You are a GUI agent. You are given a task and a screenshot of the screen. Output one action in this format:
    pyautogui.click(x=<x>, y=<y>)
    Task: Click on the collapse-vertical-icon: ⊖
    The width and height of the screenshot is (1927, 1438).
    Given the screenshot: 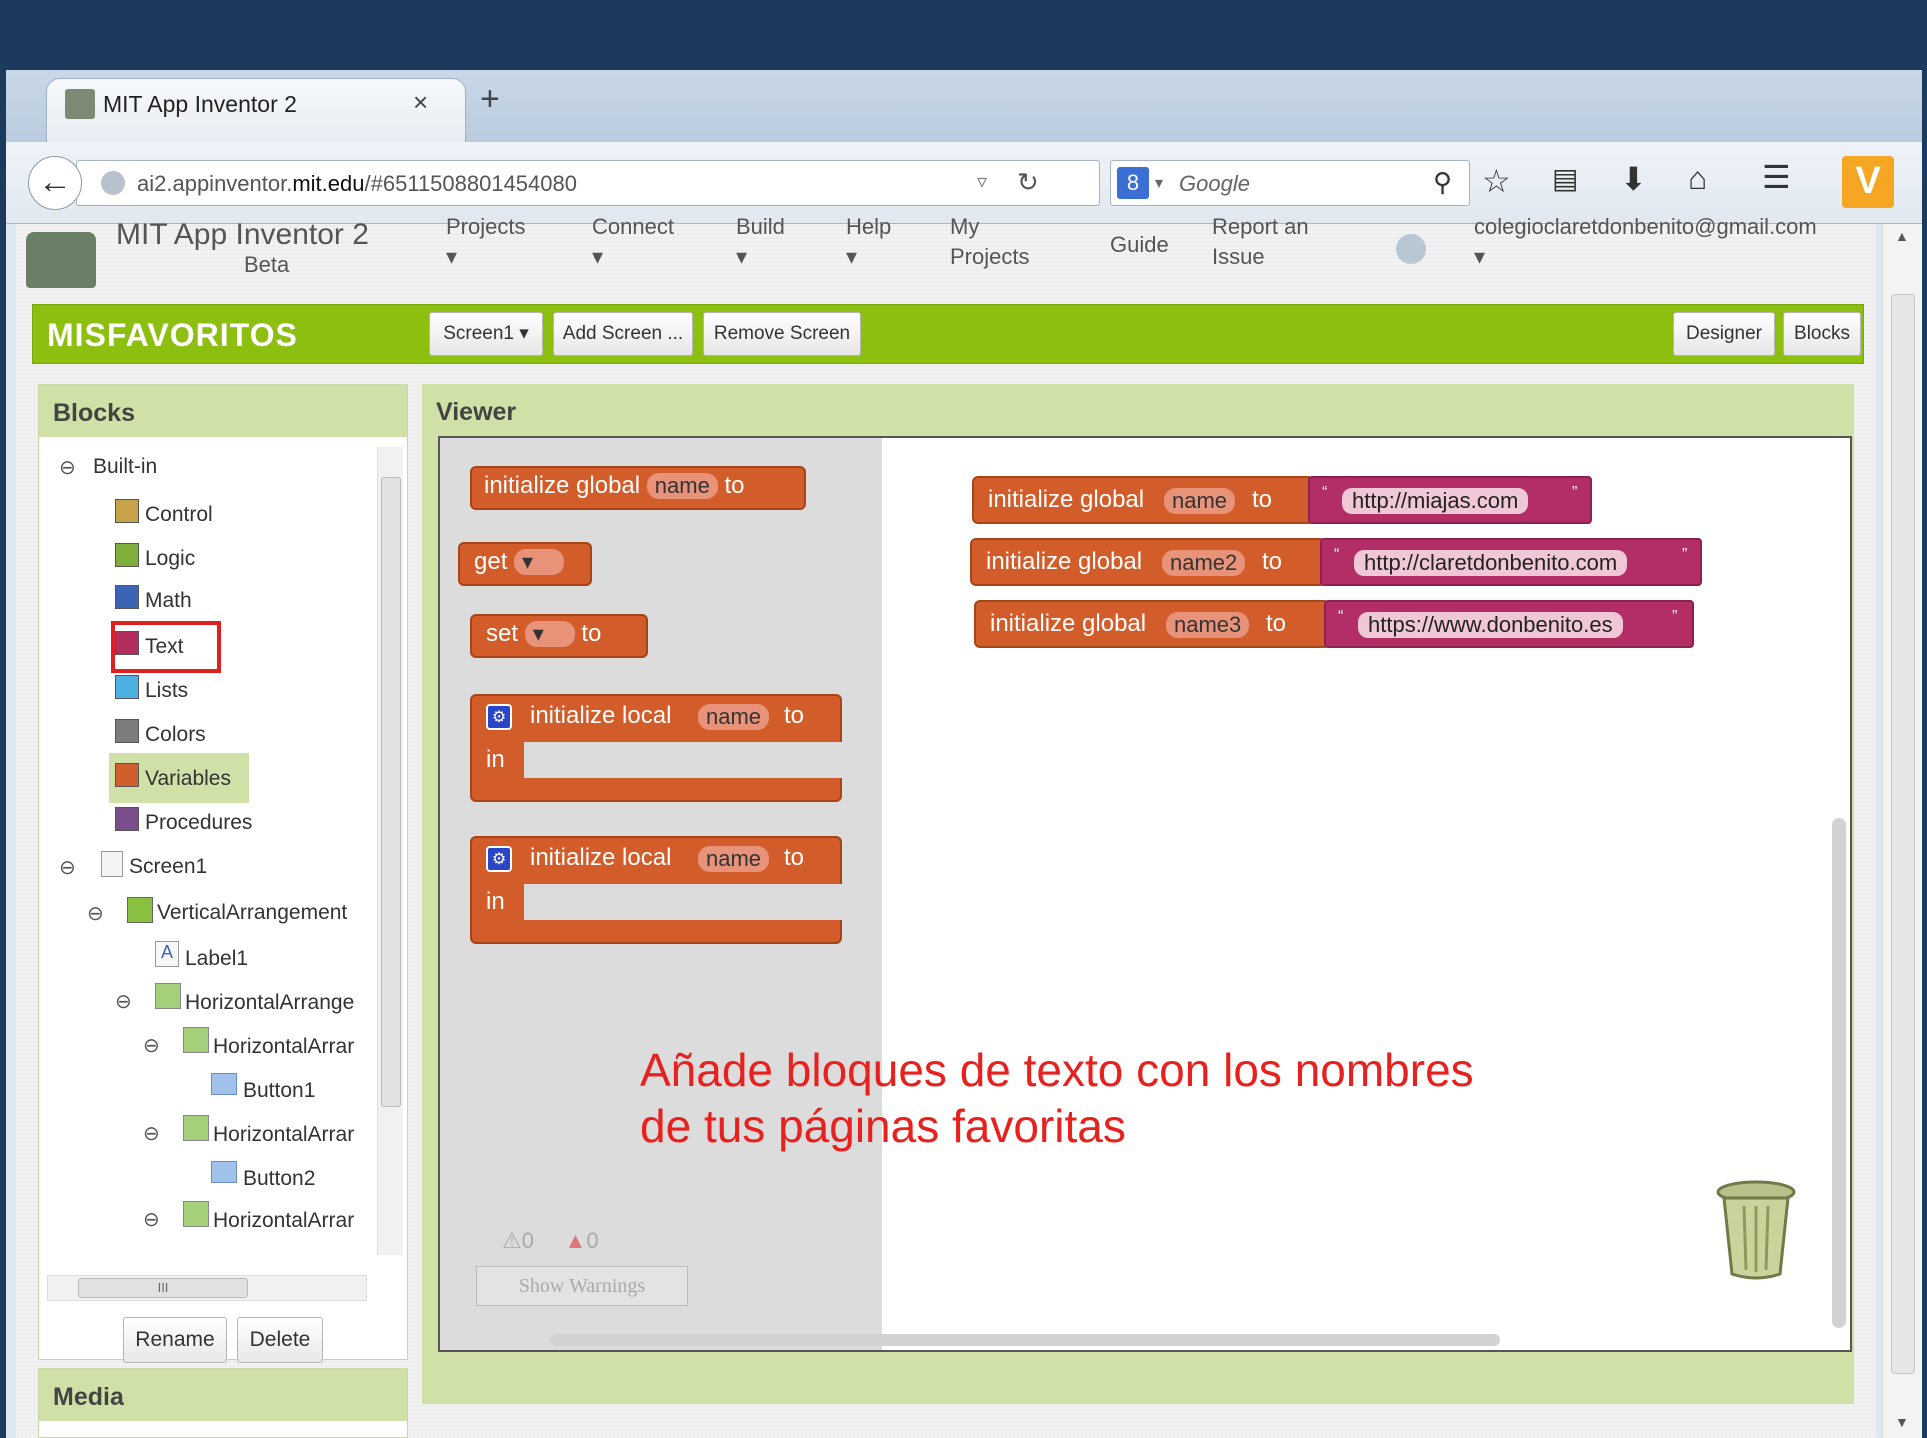 What is the action you would take?
    pyautogui.click(x=95, y=913)
    